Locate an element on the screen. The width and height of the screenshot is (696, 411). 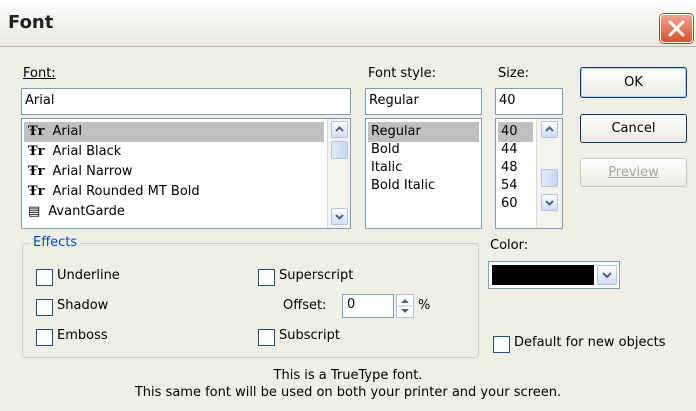
font-info-line1: This is a TrueType font. is located at coordinates (348, 375).